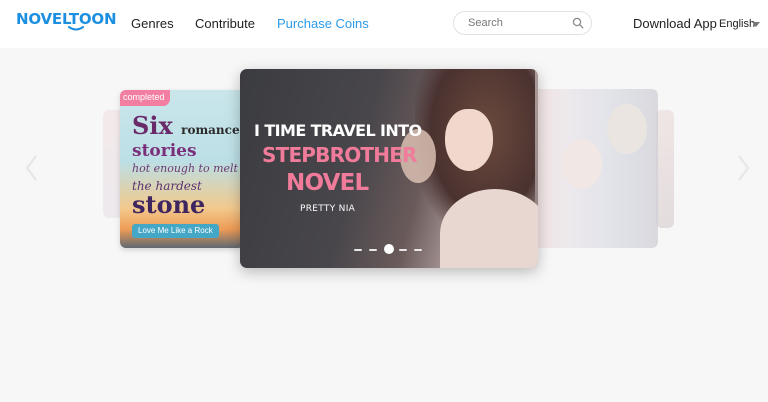 Image resolution: width=768 pixels, height=402 pixels. I want to click on featured-title-line3: NOVEL, so click(327, 183).